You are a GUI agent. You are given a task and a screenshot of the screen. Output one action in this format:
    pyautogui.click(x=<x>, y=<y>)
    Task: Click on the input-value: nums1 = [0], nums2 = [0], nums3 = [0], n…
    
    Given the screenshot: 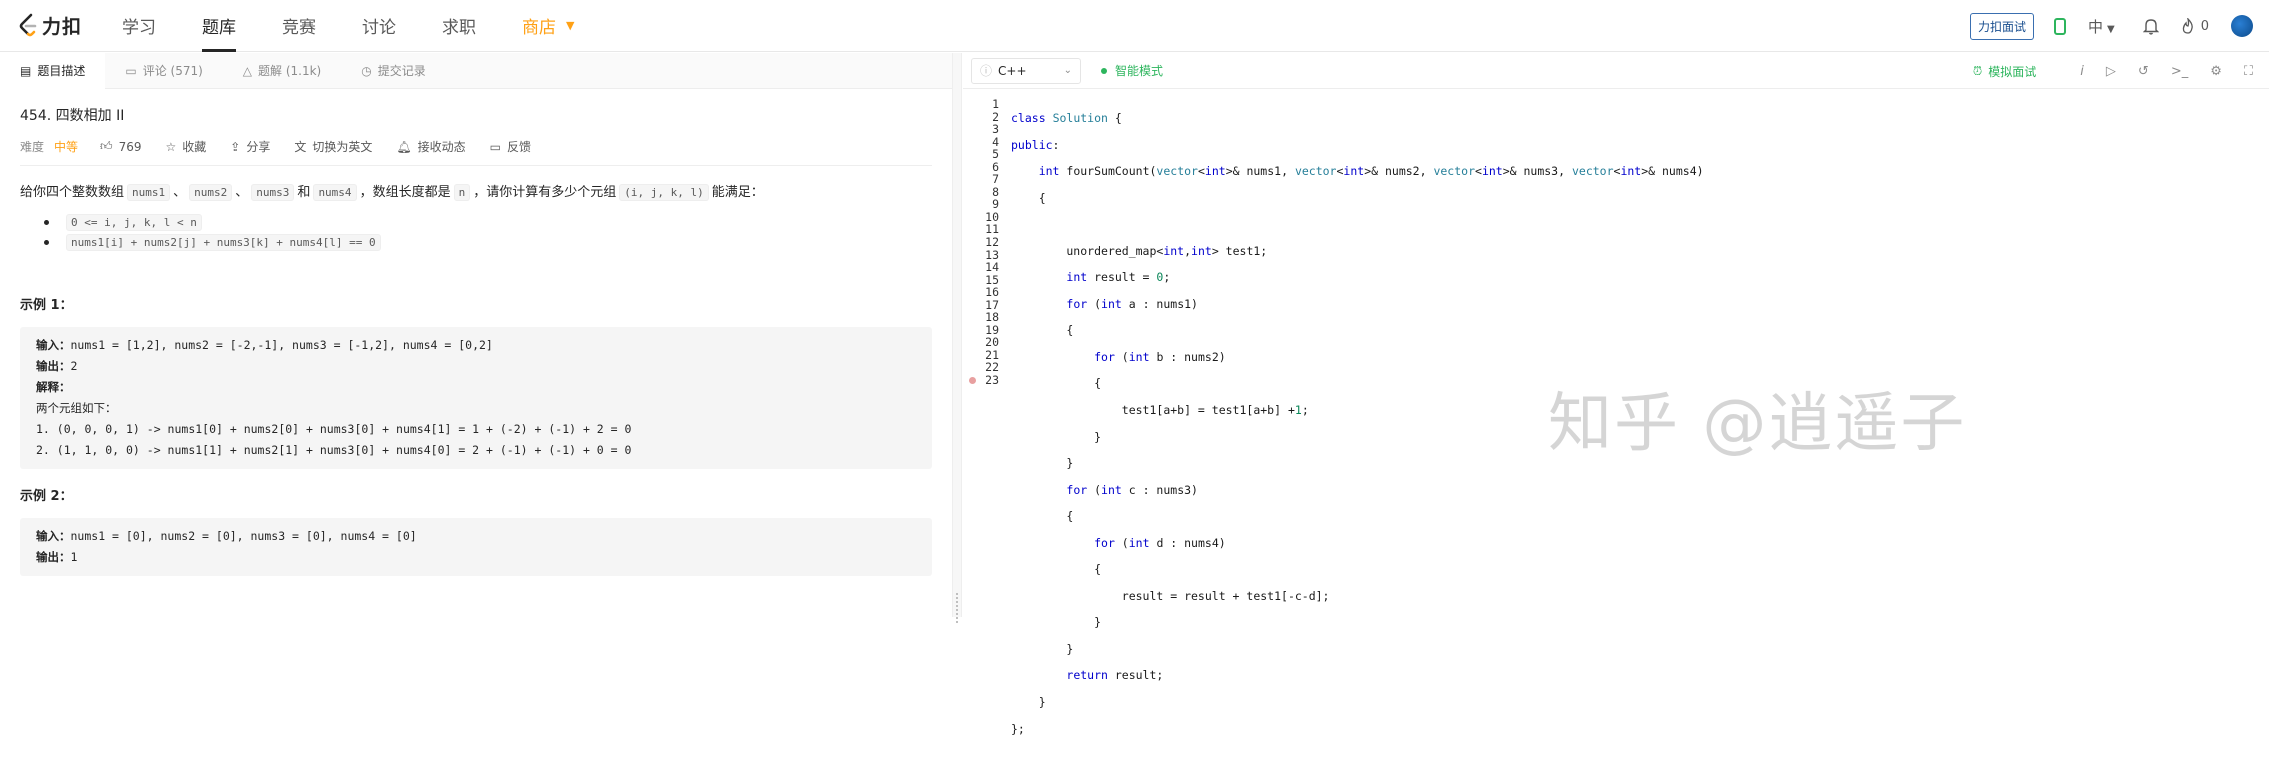 What is the action you would take?
    pyautogui.click(x=243, y=536)
    